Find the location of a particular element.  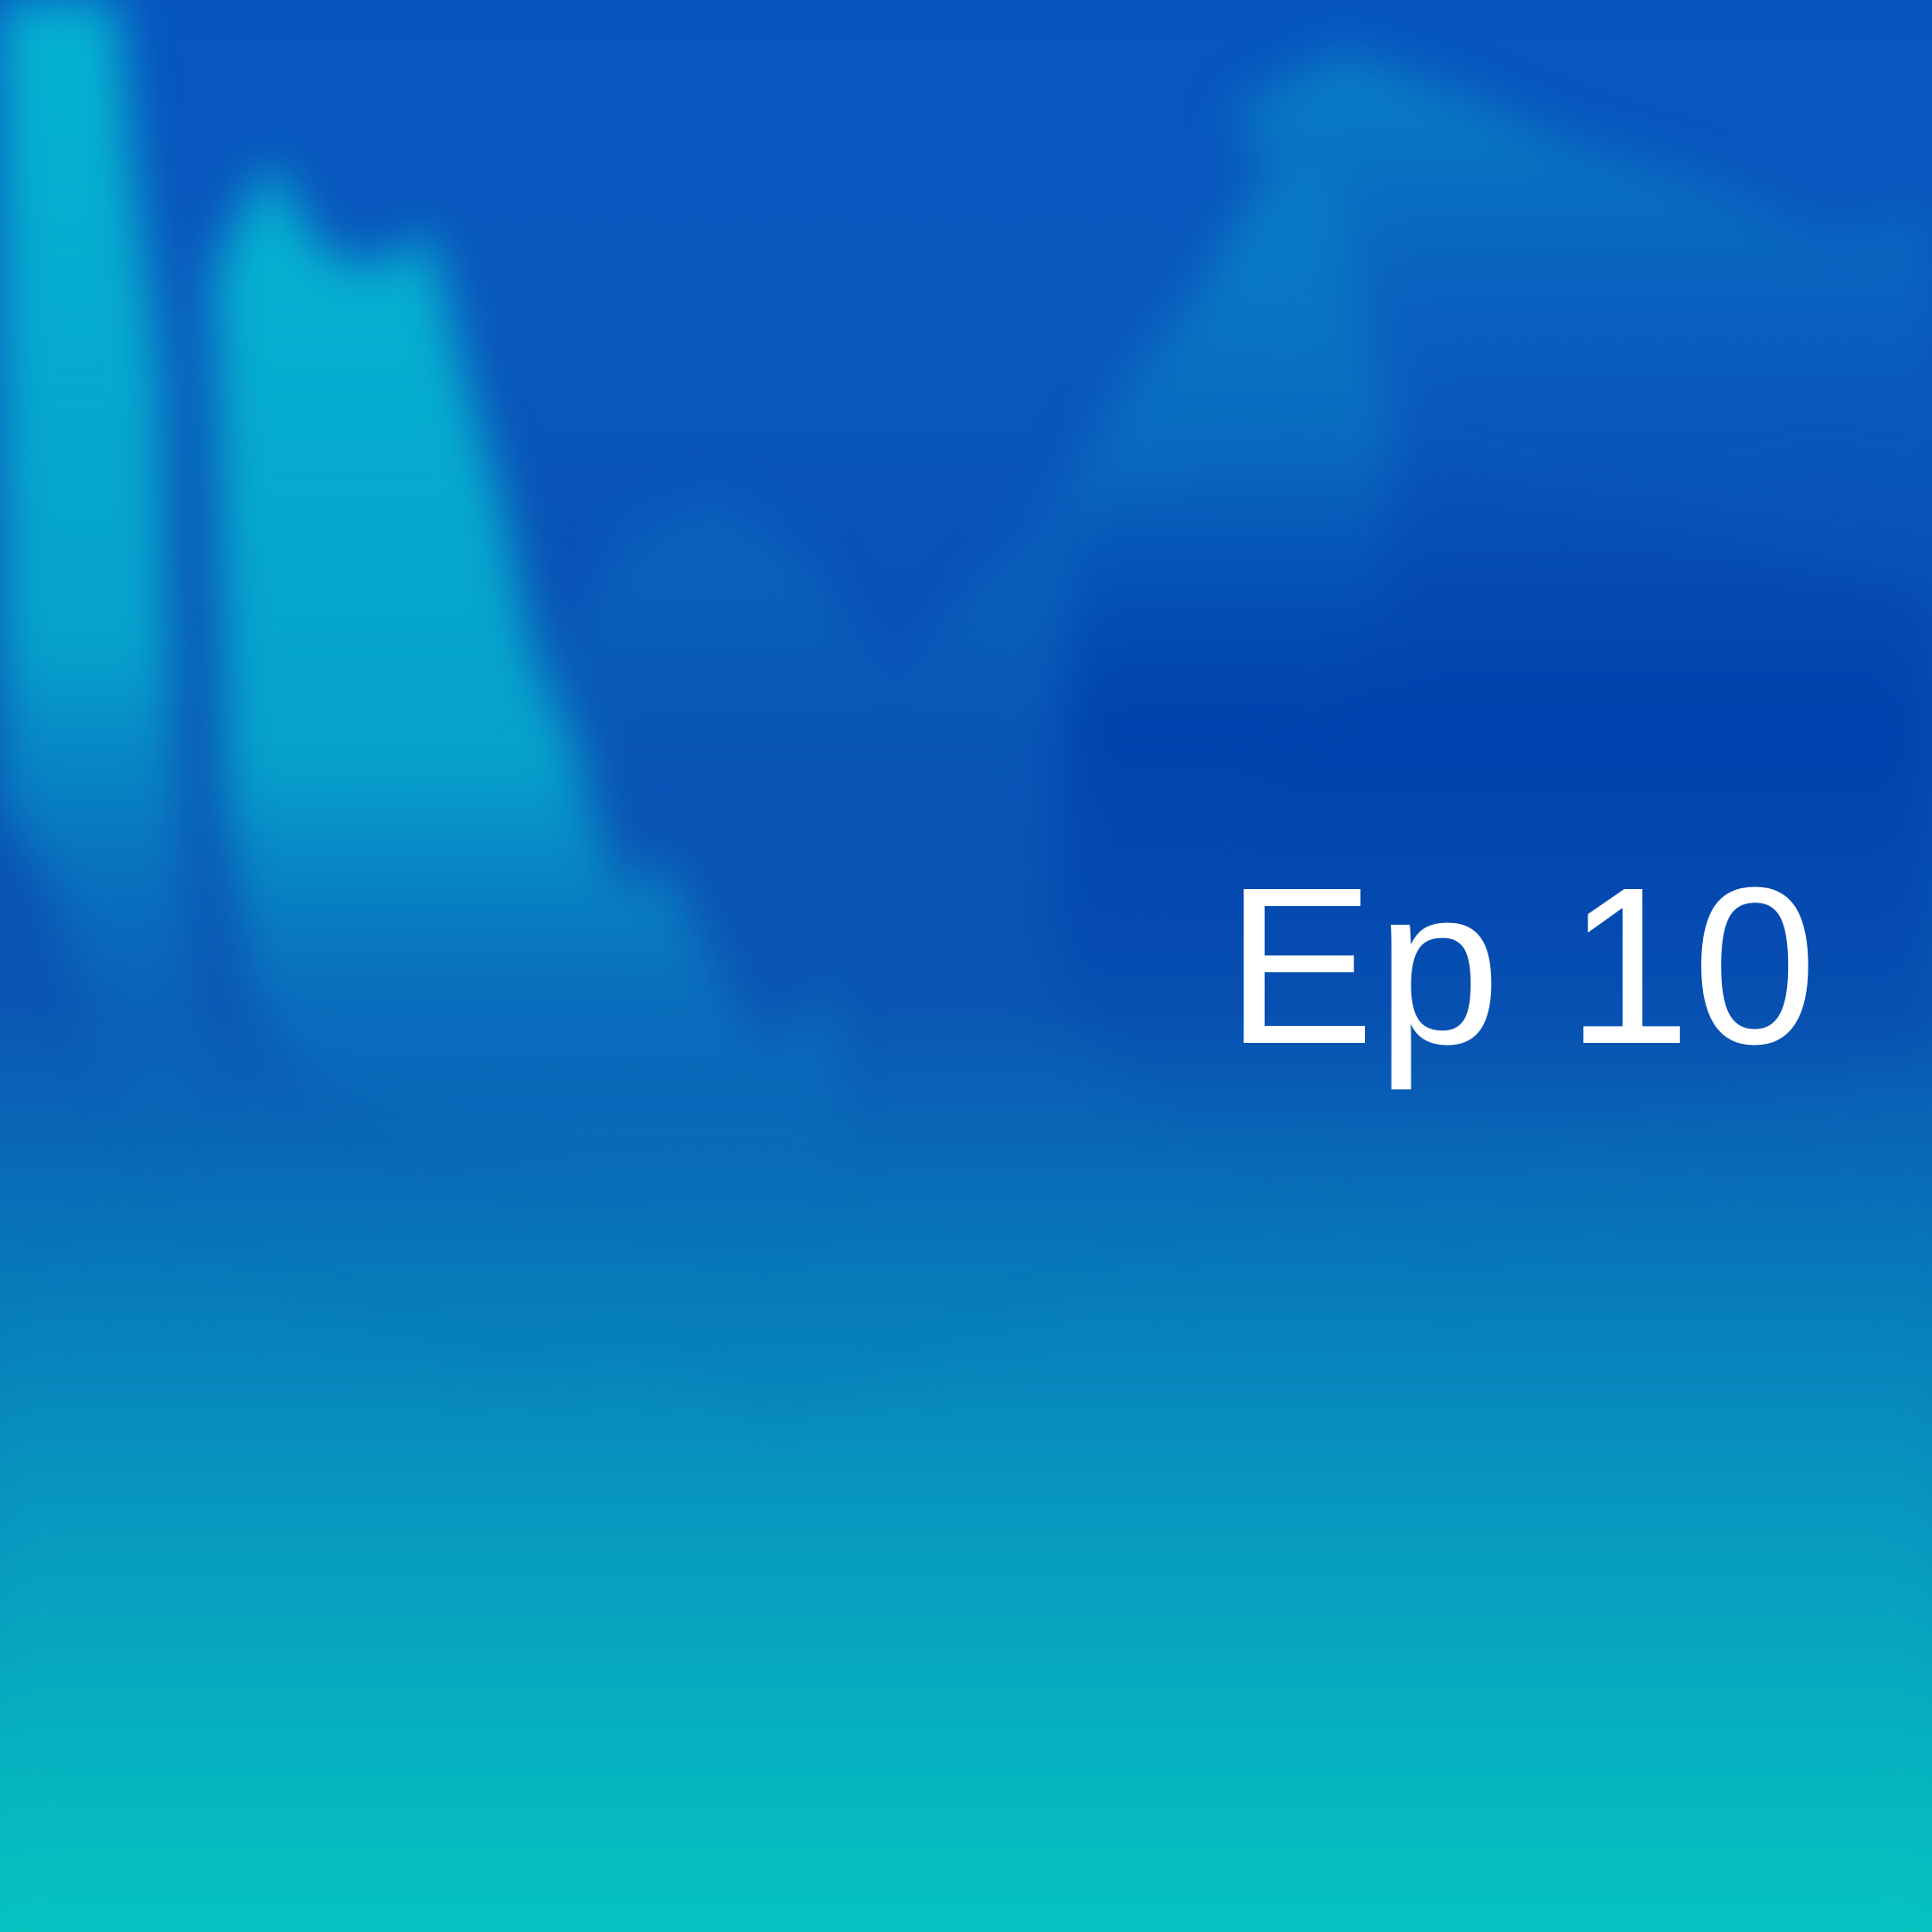

episode-label: Ep 10 is located at coordinates (1522, 965).